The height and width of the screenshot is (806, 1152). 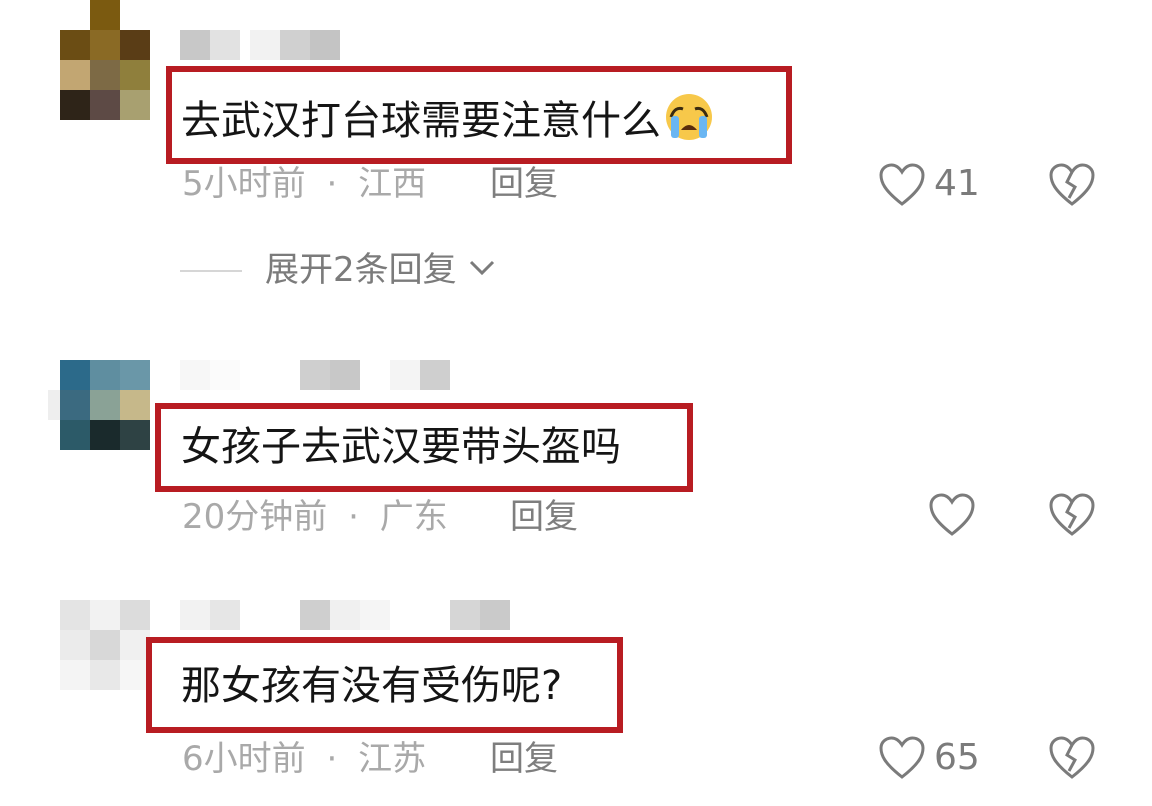 I want to click on comment-meta: 20分钟前 · 广东, so click(x=315, y=517).